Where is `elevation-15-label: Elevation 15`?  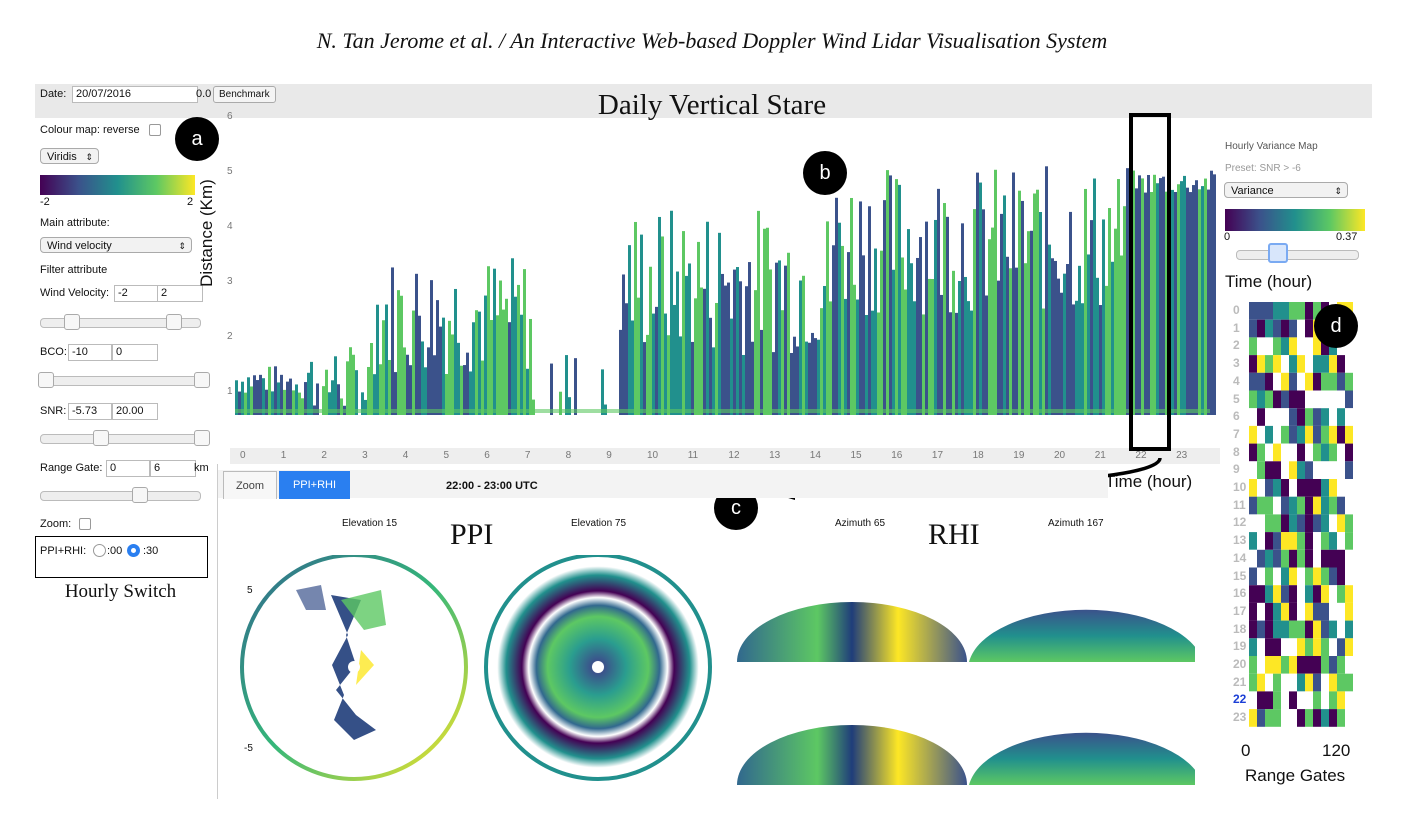
elevation-15-label: Elevation 15 is located at coordinates (370, 523).